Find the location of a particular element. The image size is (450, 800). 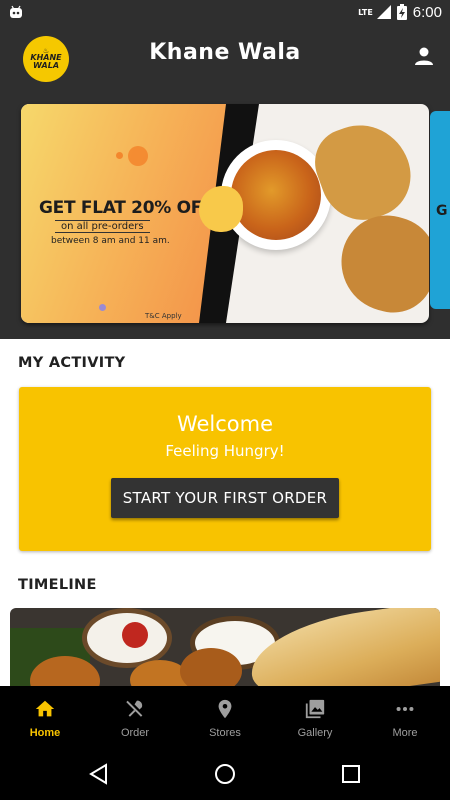

app-title: Khane Wala is located at coordinates (225, 52).